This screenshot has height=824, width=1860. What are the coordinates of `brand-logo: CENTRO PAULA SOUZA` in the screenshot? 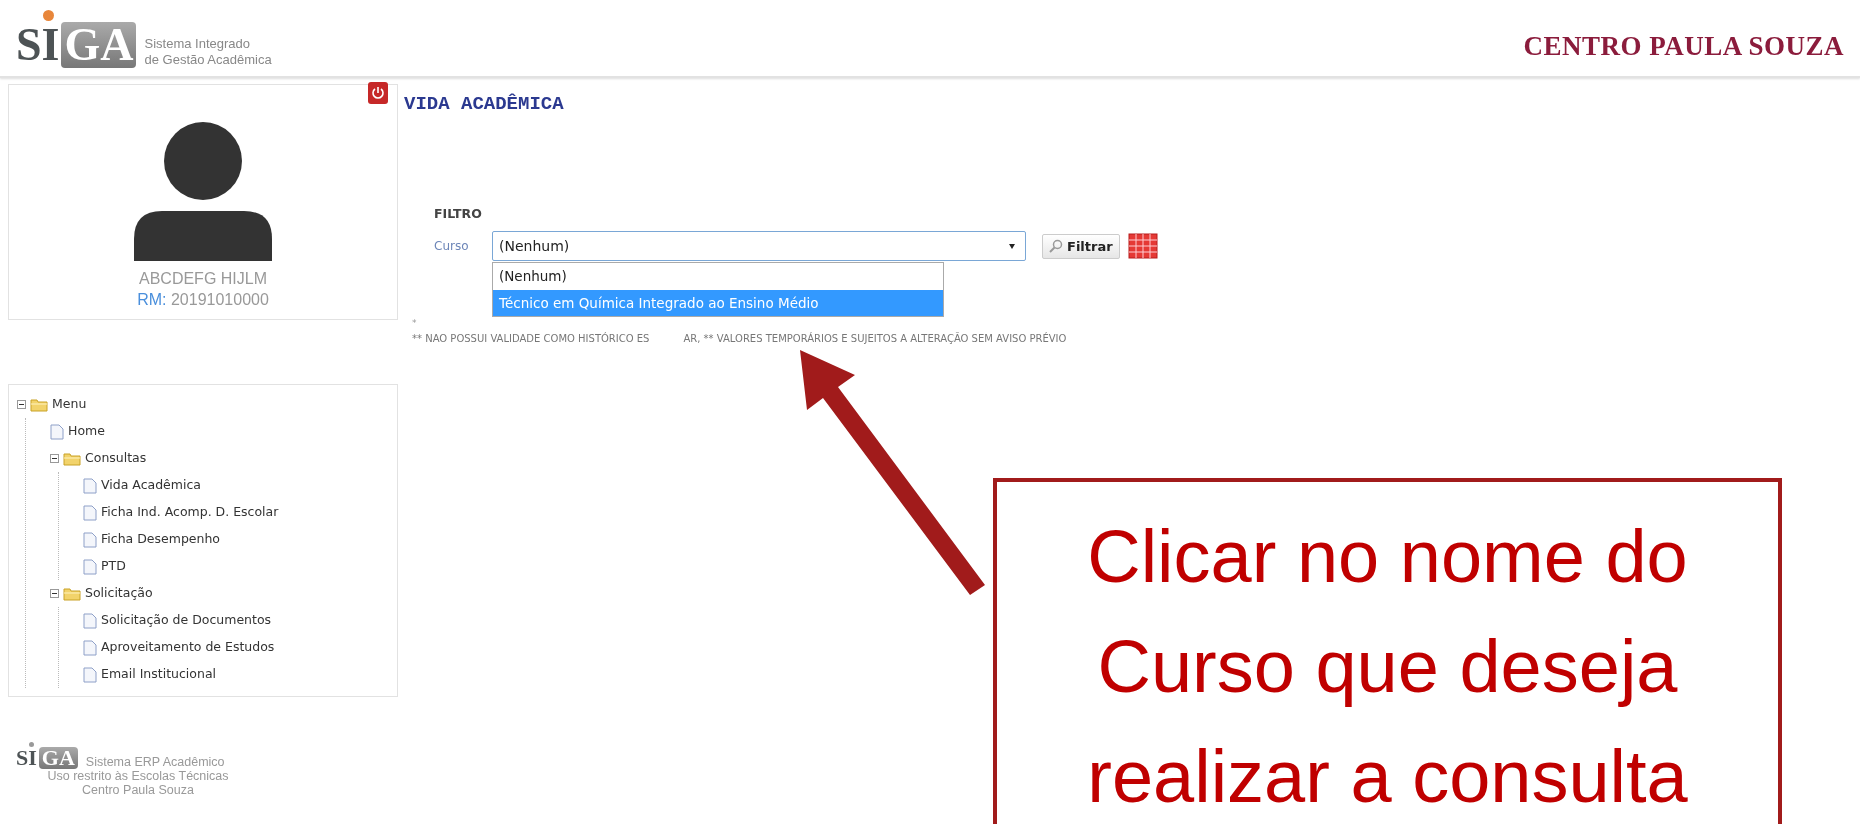 It's located at (1683, 46).